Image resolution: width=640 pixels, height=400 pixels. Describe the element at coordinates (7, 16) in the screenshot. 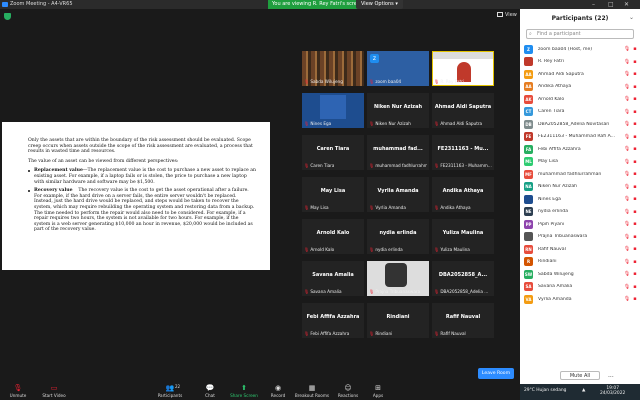

I see `security-shield-icon` at that location.